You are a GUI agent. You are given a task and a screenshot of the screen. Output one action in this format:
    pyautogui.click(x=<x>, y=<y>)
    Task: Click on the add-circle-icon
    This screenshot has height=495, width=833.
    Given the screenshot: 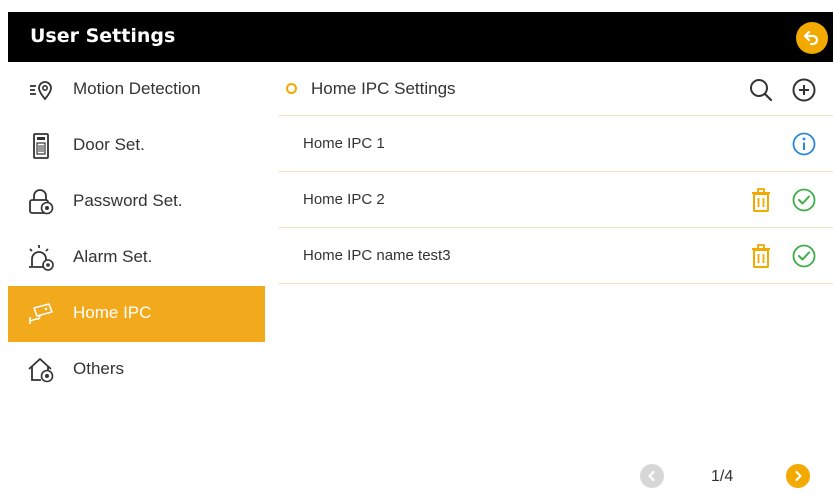 What is the action you would take?
    pyautogui.click(x=804, y=90)
    